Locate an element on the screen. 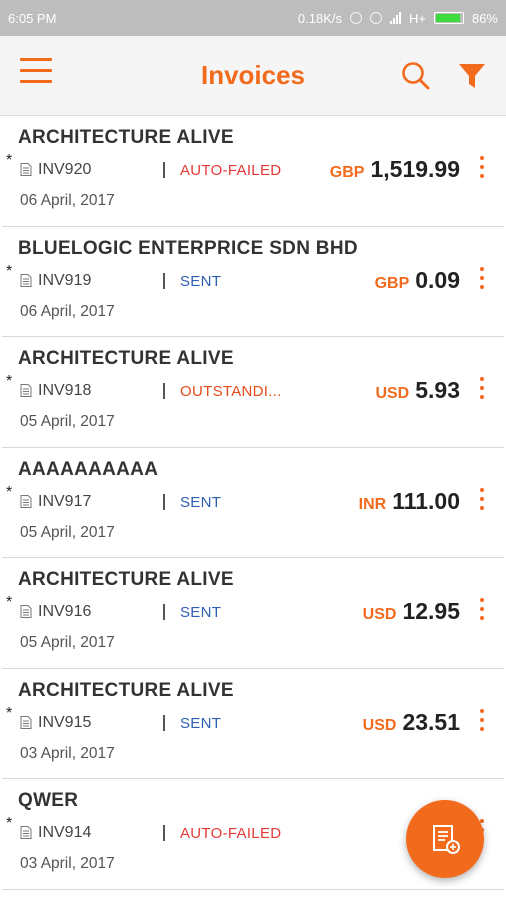  new-invoice-icon is located at coordinates (446, 839).